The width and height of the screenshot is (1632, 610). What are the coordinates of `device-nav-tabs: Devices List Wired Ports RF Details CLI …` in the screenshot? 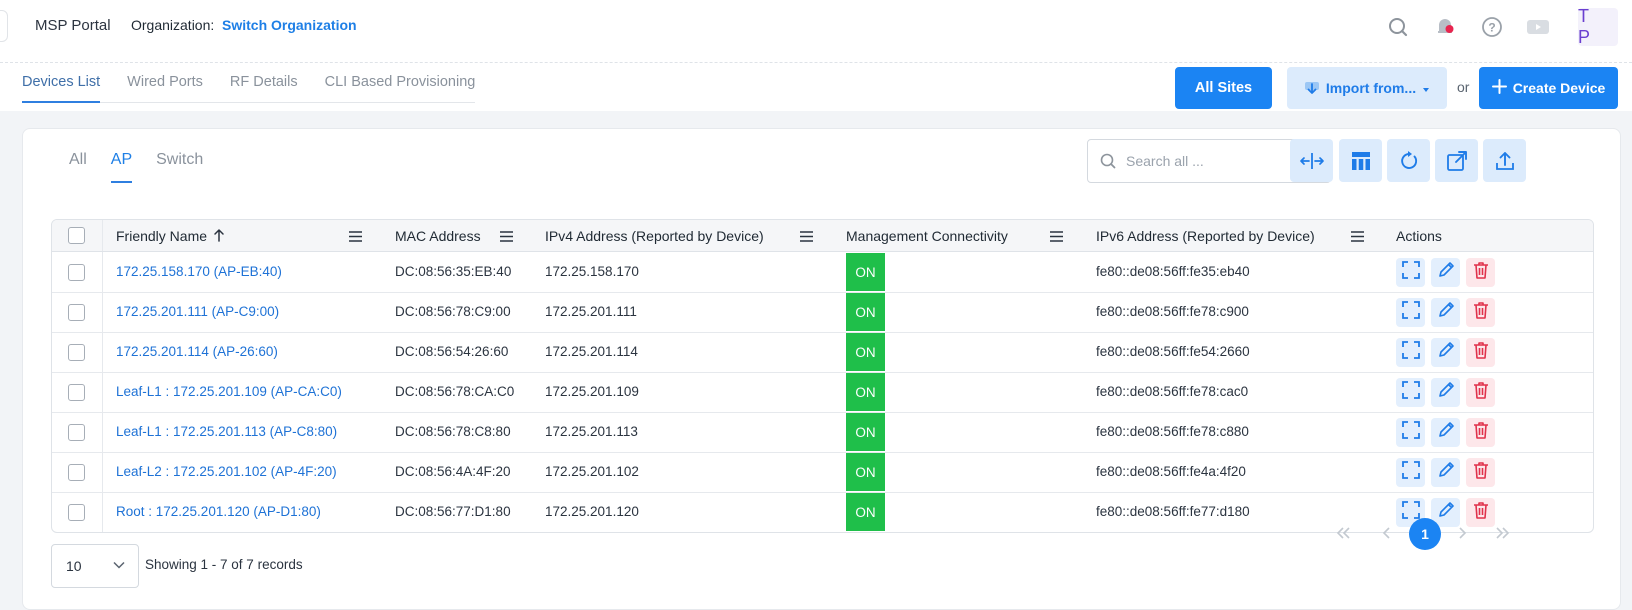 It's located at (249, 88).